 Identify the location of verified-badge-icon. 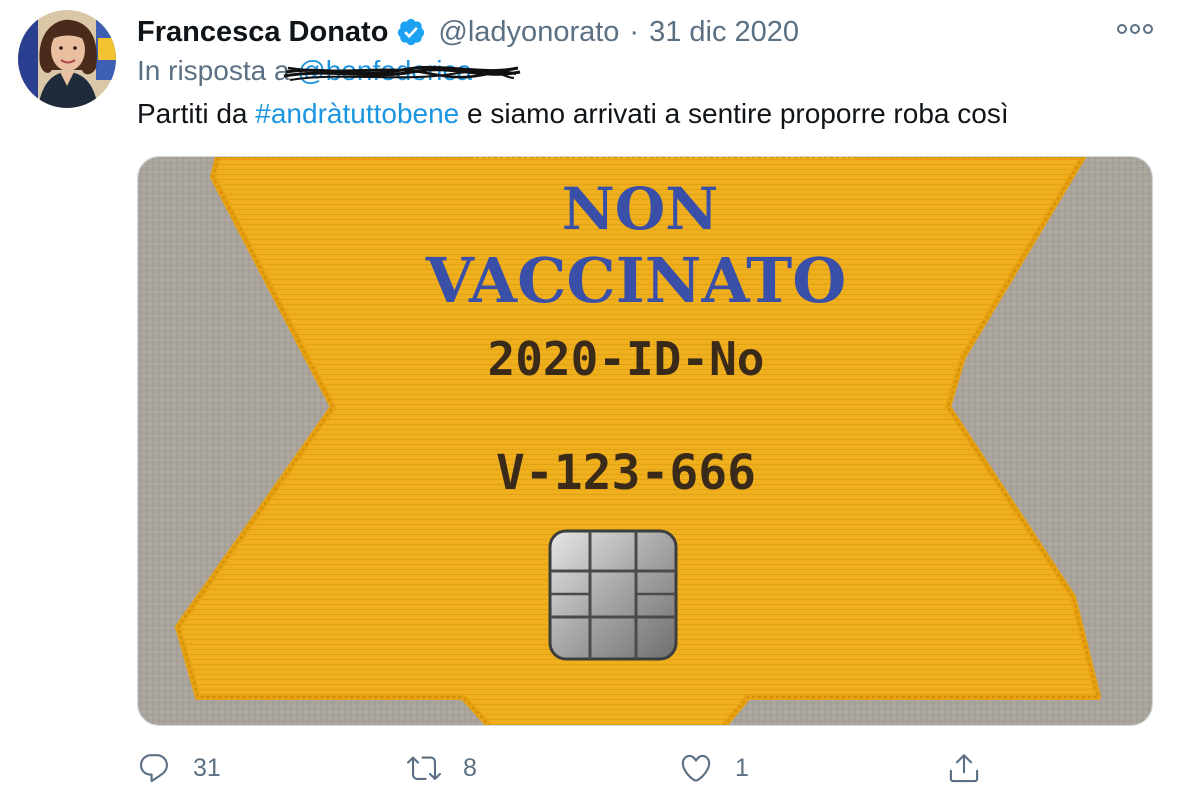
(411, 32).